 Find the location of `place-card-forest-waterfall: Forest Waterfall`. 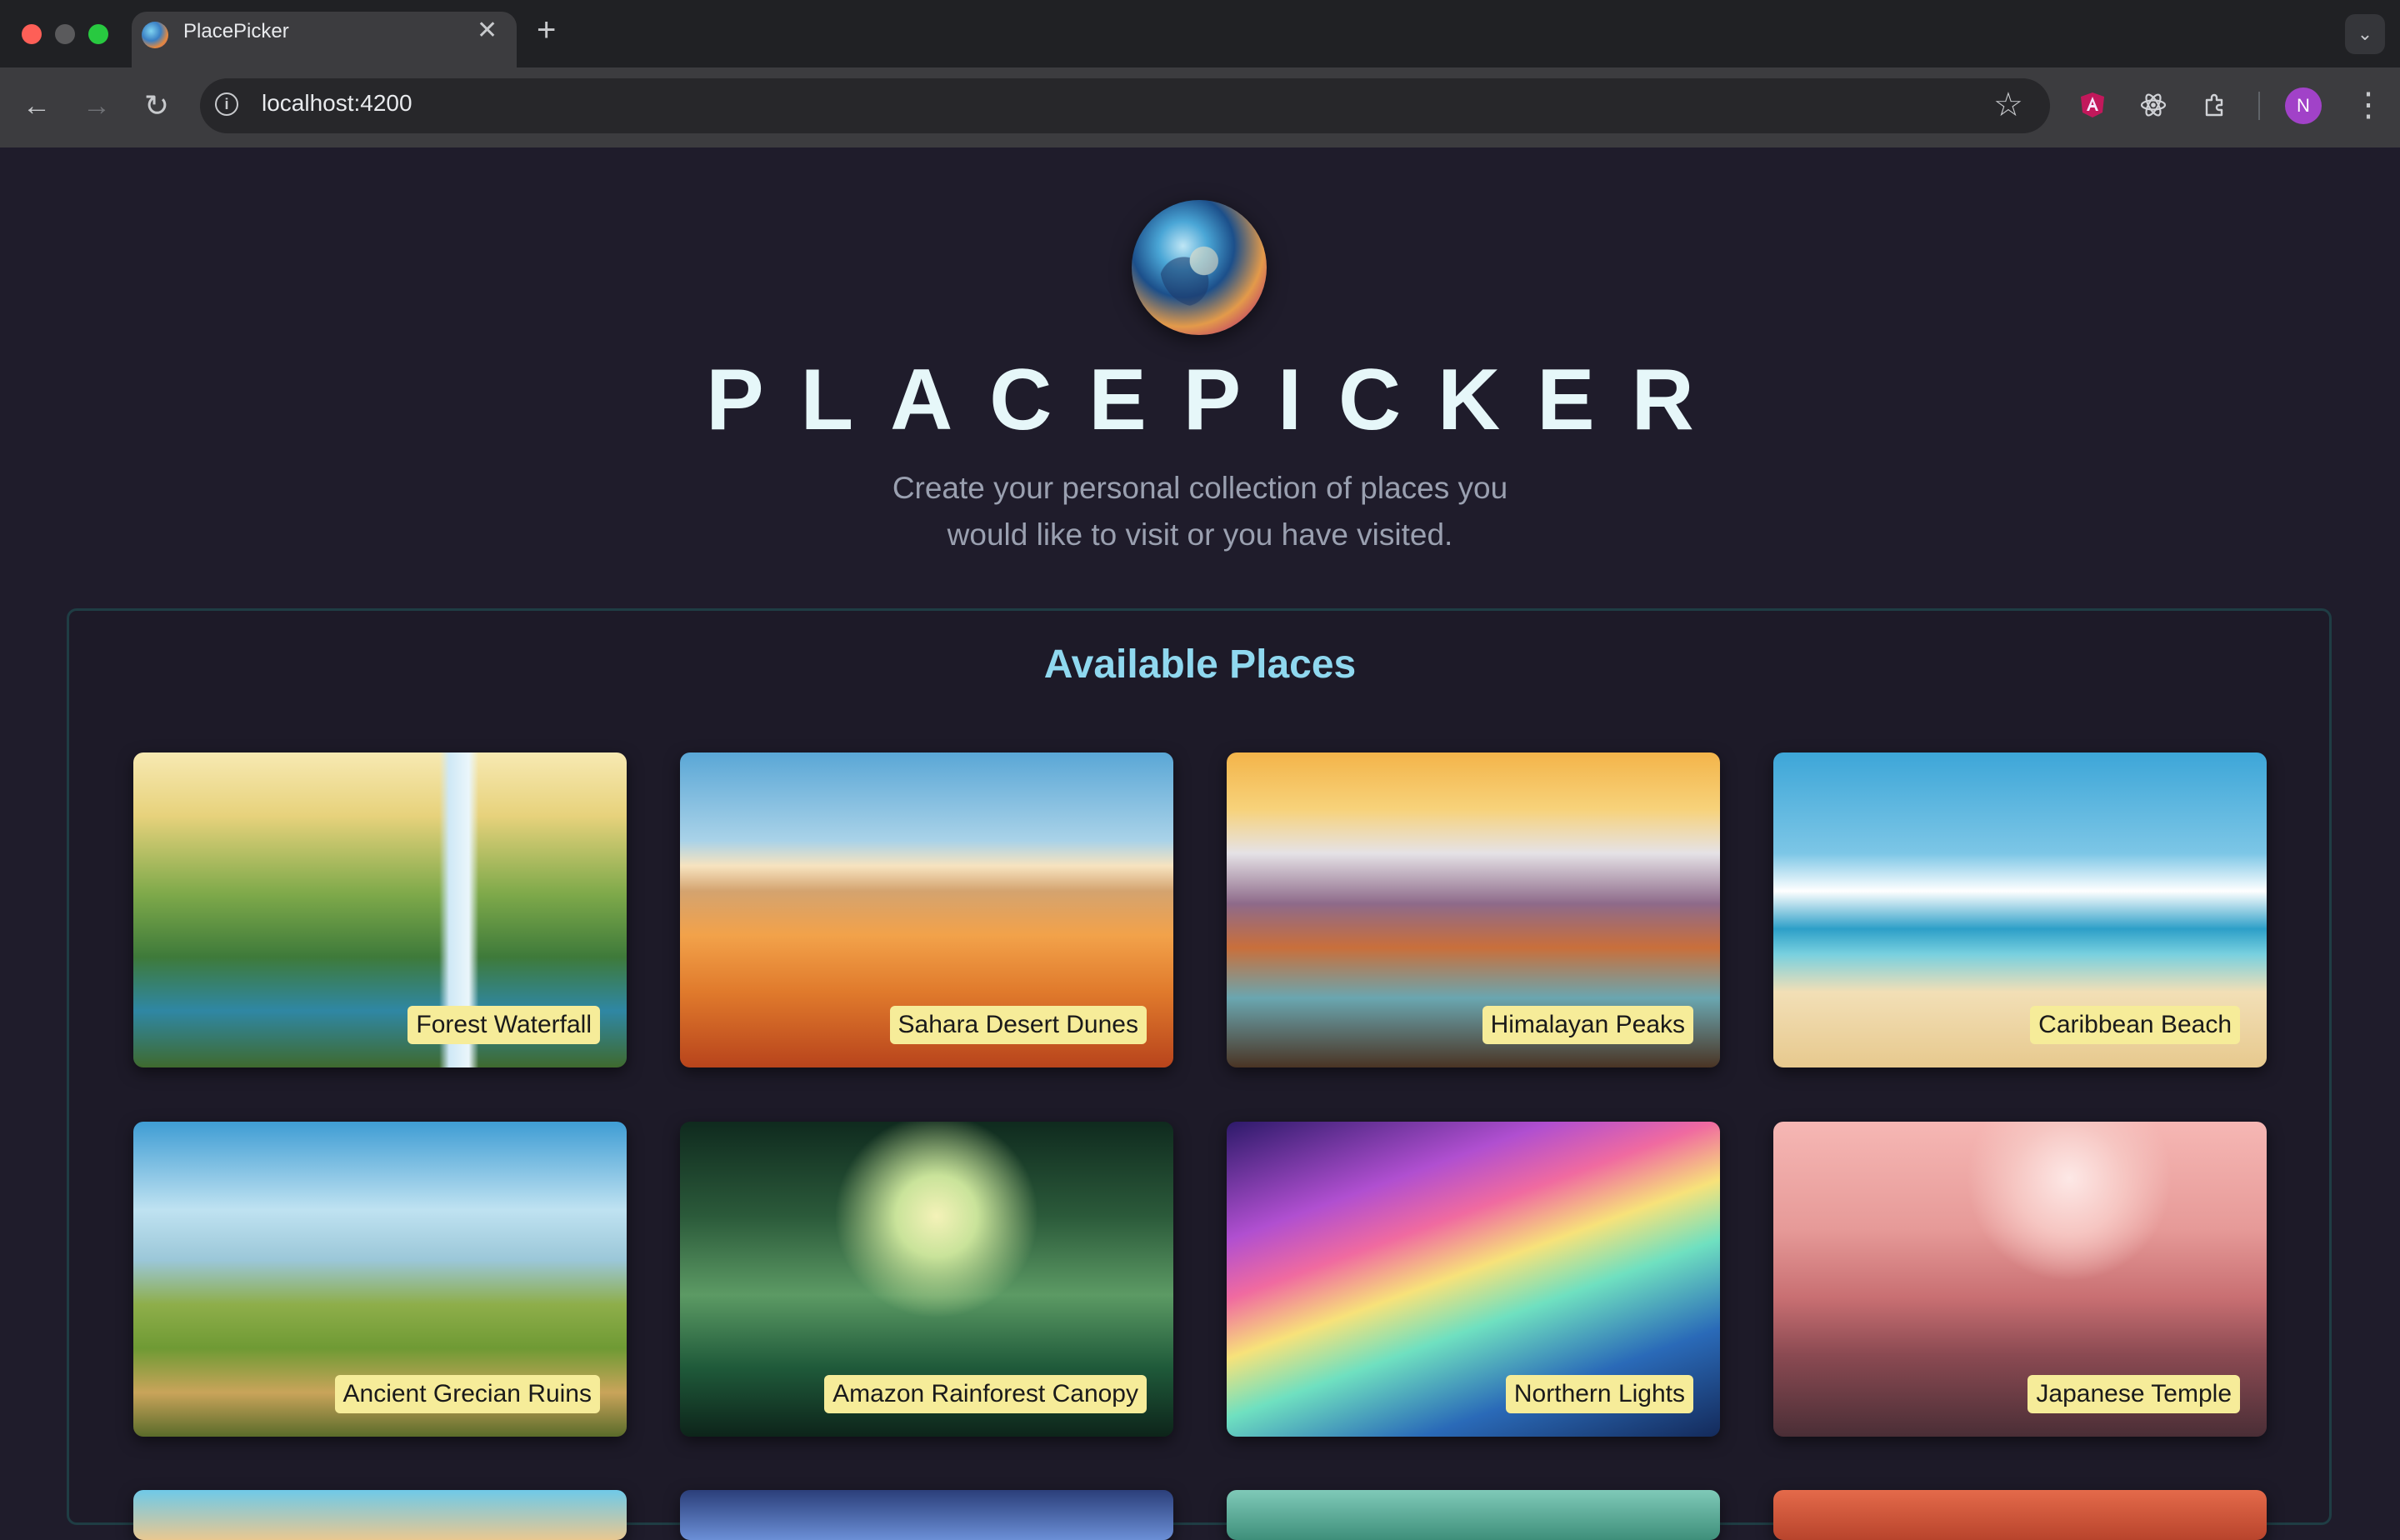

place-card-forest-waterfall: Forest Waterfall is located at coordinates (380, 910).